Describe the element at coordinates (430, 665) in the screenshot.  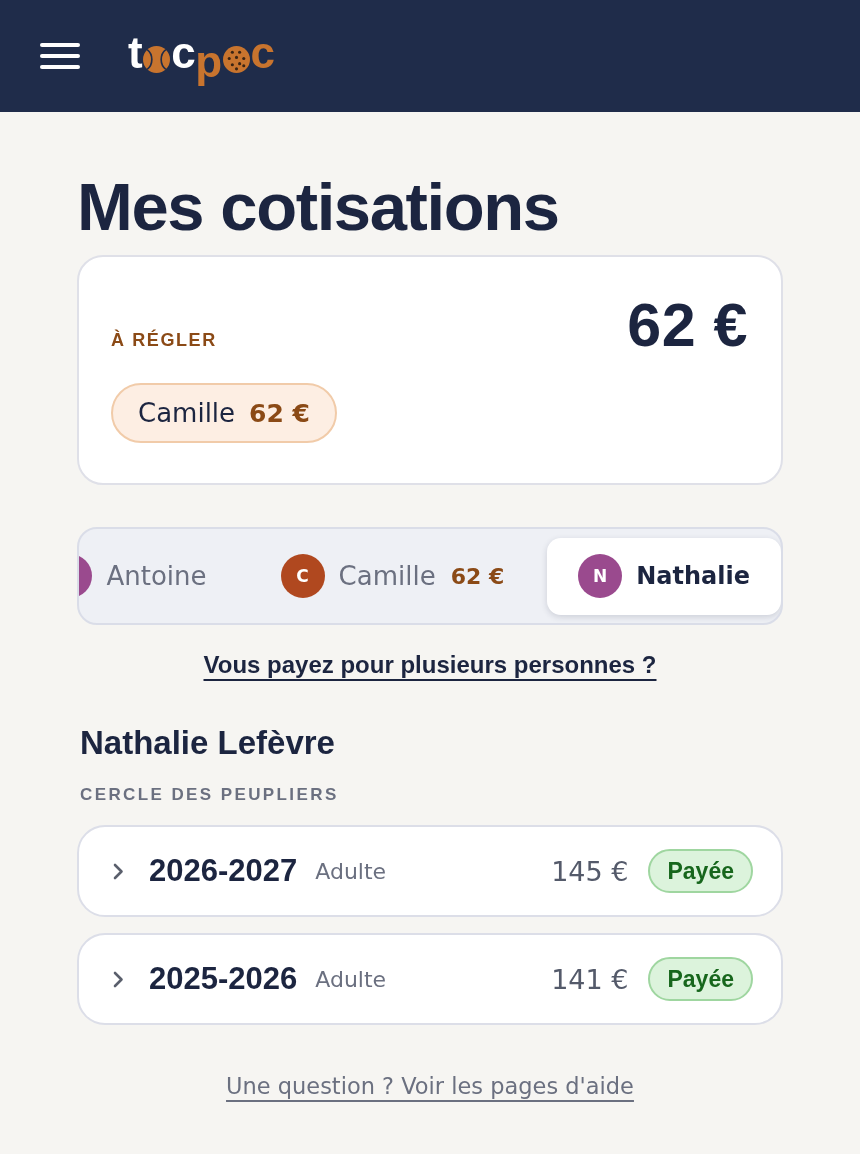
I see `multi-payer-link: Vous payez pour plusieurs personnes ?` at that location.